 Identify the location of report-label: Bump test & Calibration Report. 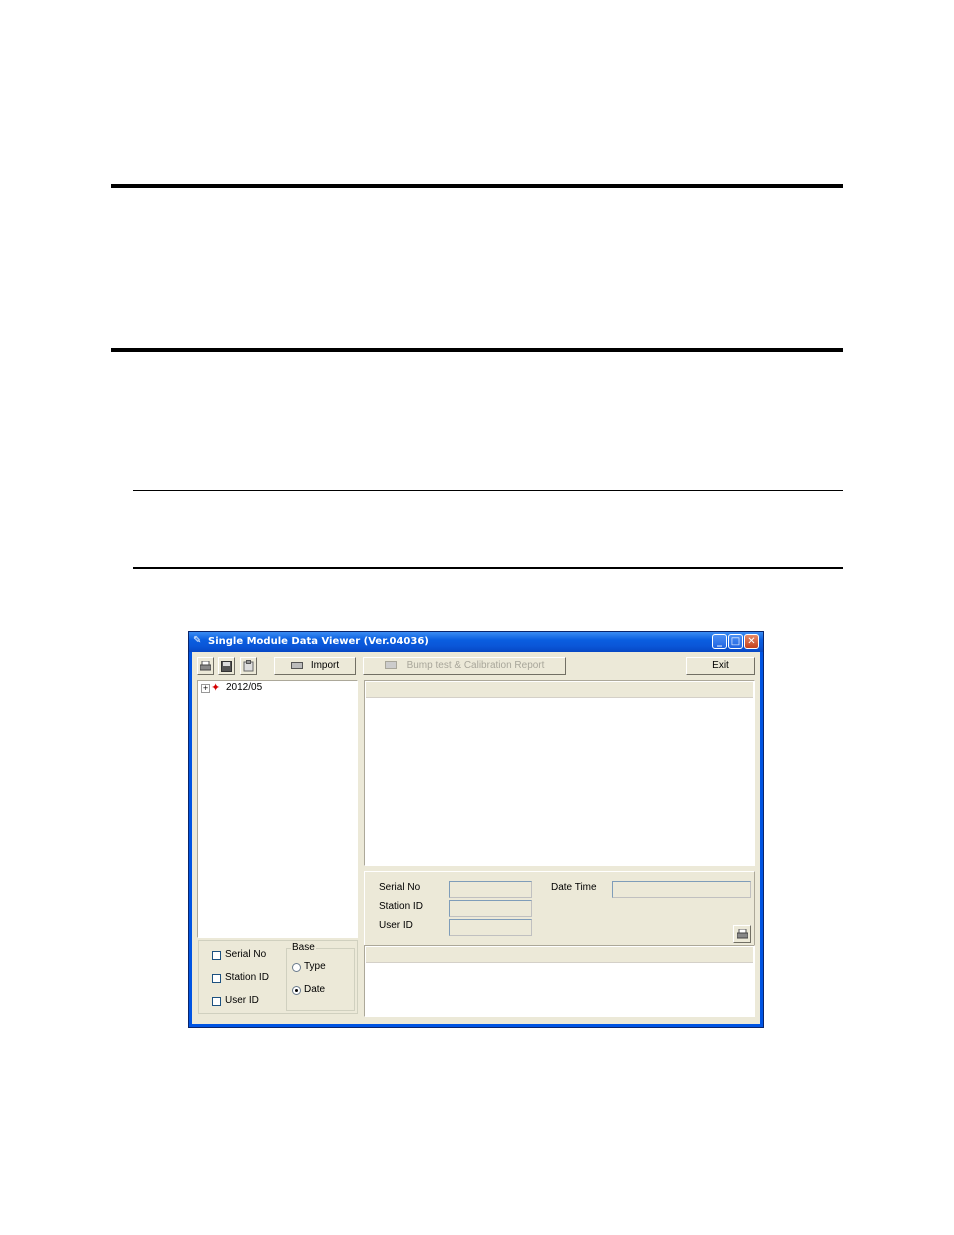
(475, 665).